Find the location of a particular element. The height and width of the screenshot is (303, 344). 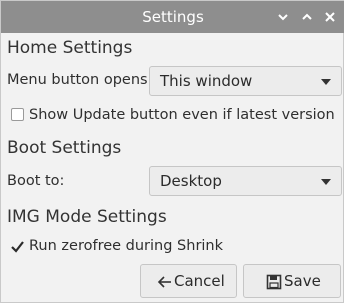

save-icon is located at coordinates (274, 282).